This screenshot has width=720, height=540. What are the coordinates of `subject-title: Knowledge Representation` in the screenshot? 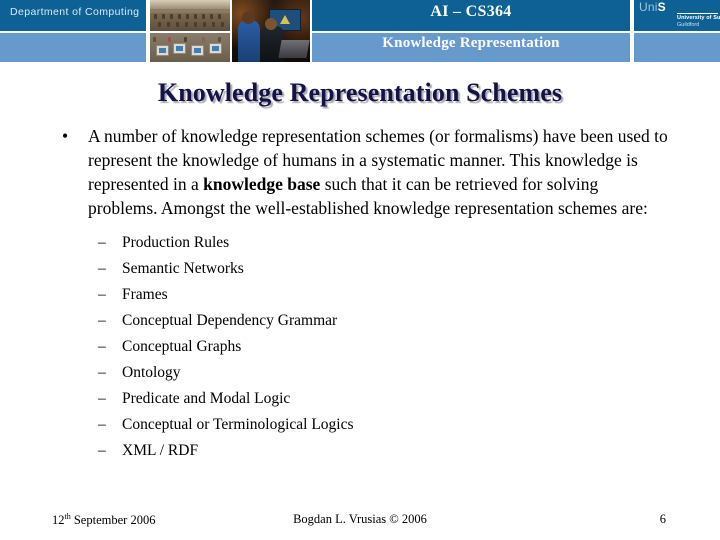 It's located at (471, 43).